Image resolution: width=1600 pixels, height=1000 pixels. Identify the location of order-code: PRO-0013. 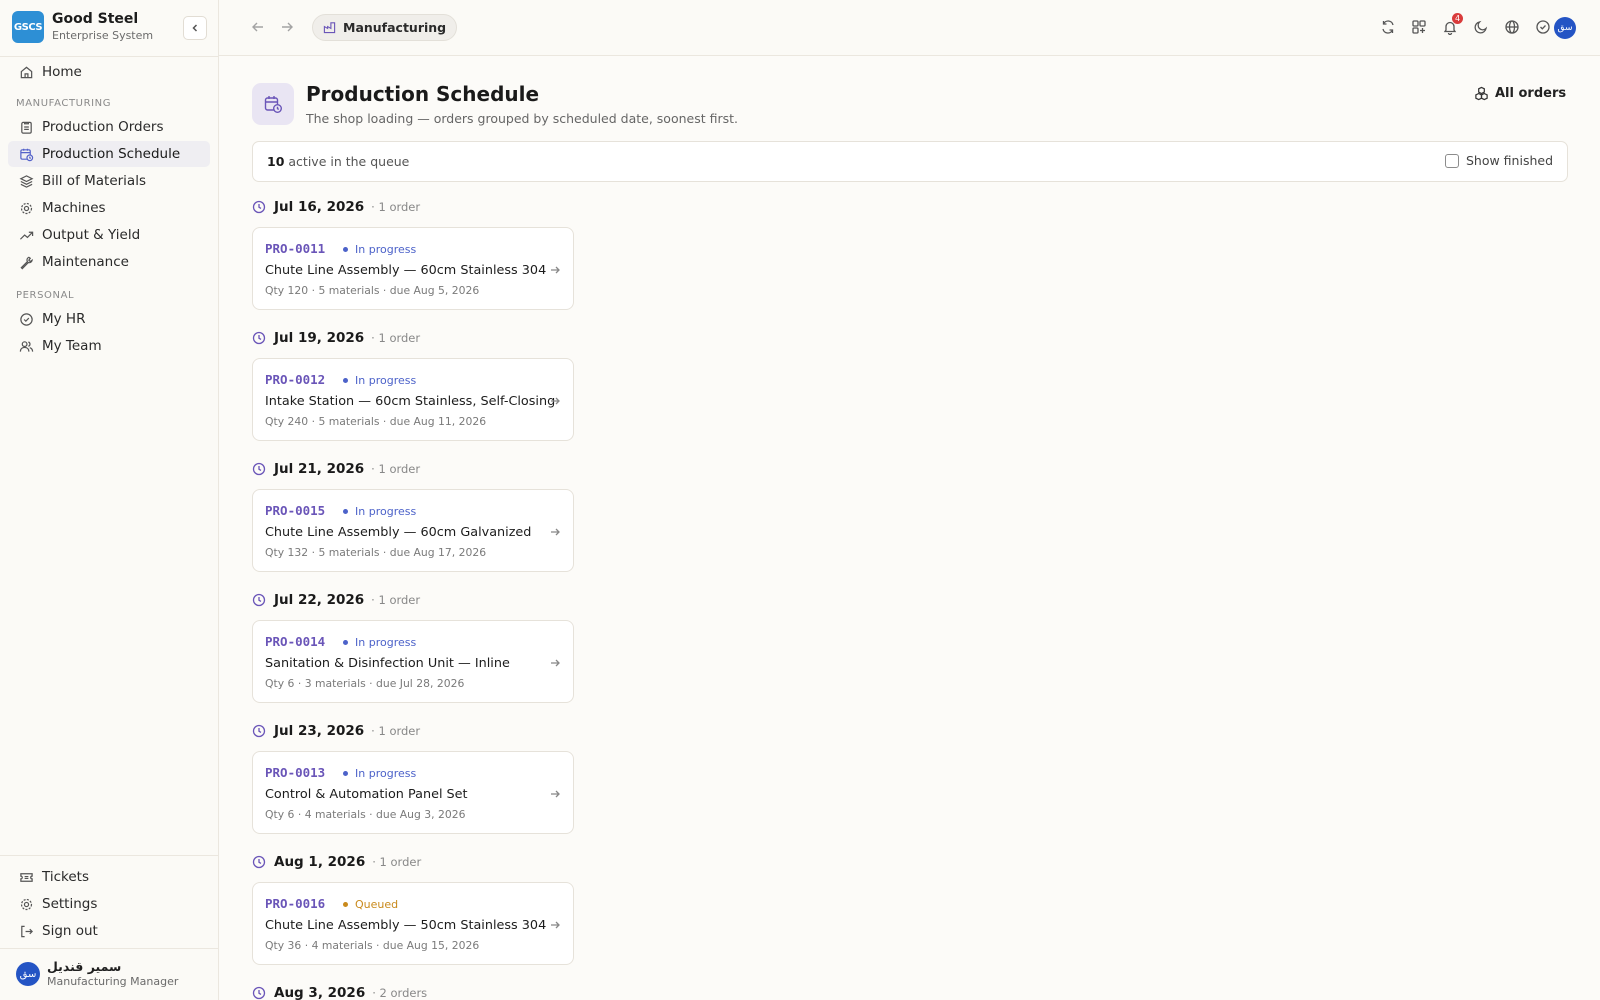
(295, 772).